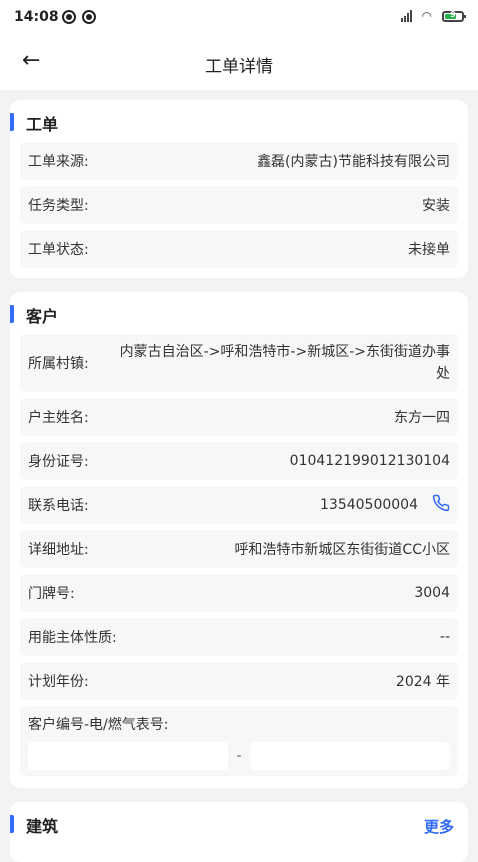 The width and height of the screenshot is (478, 862). Describe the element at coordinates (429, 250) in the screenshot. I see `order-status-value: 未接单` at that location.